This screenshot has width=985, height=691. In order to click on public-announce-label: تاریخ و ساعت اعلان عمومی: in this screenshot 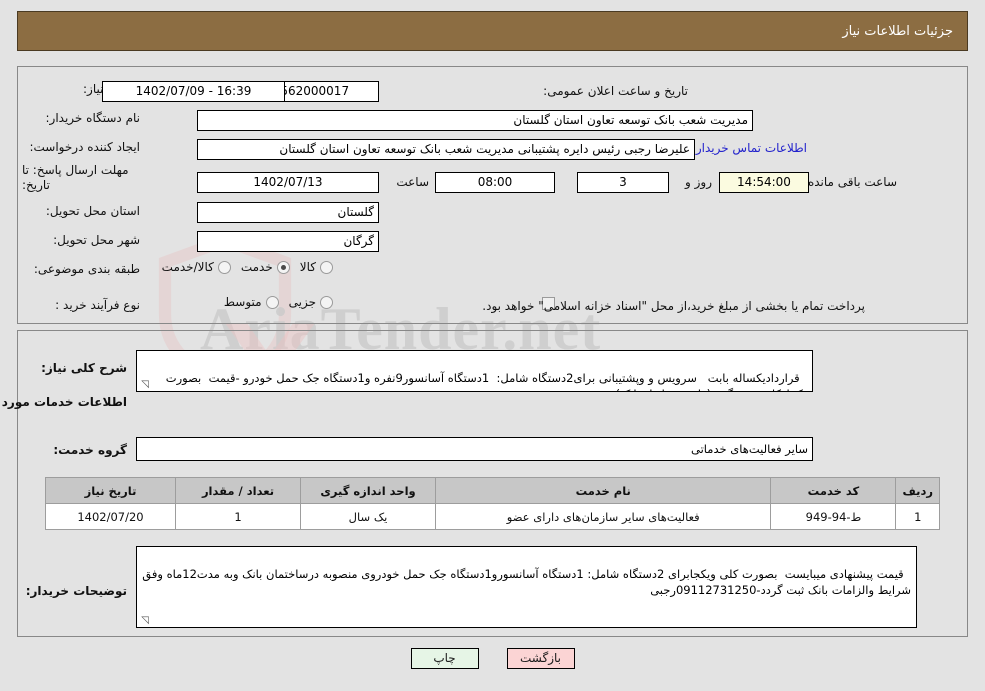, I will do `click(615, 91)`.